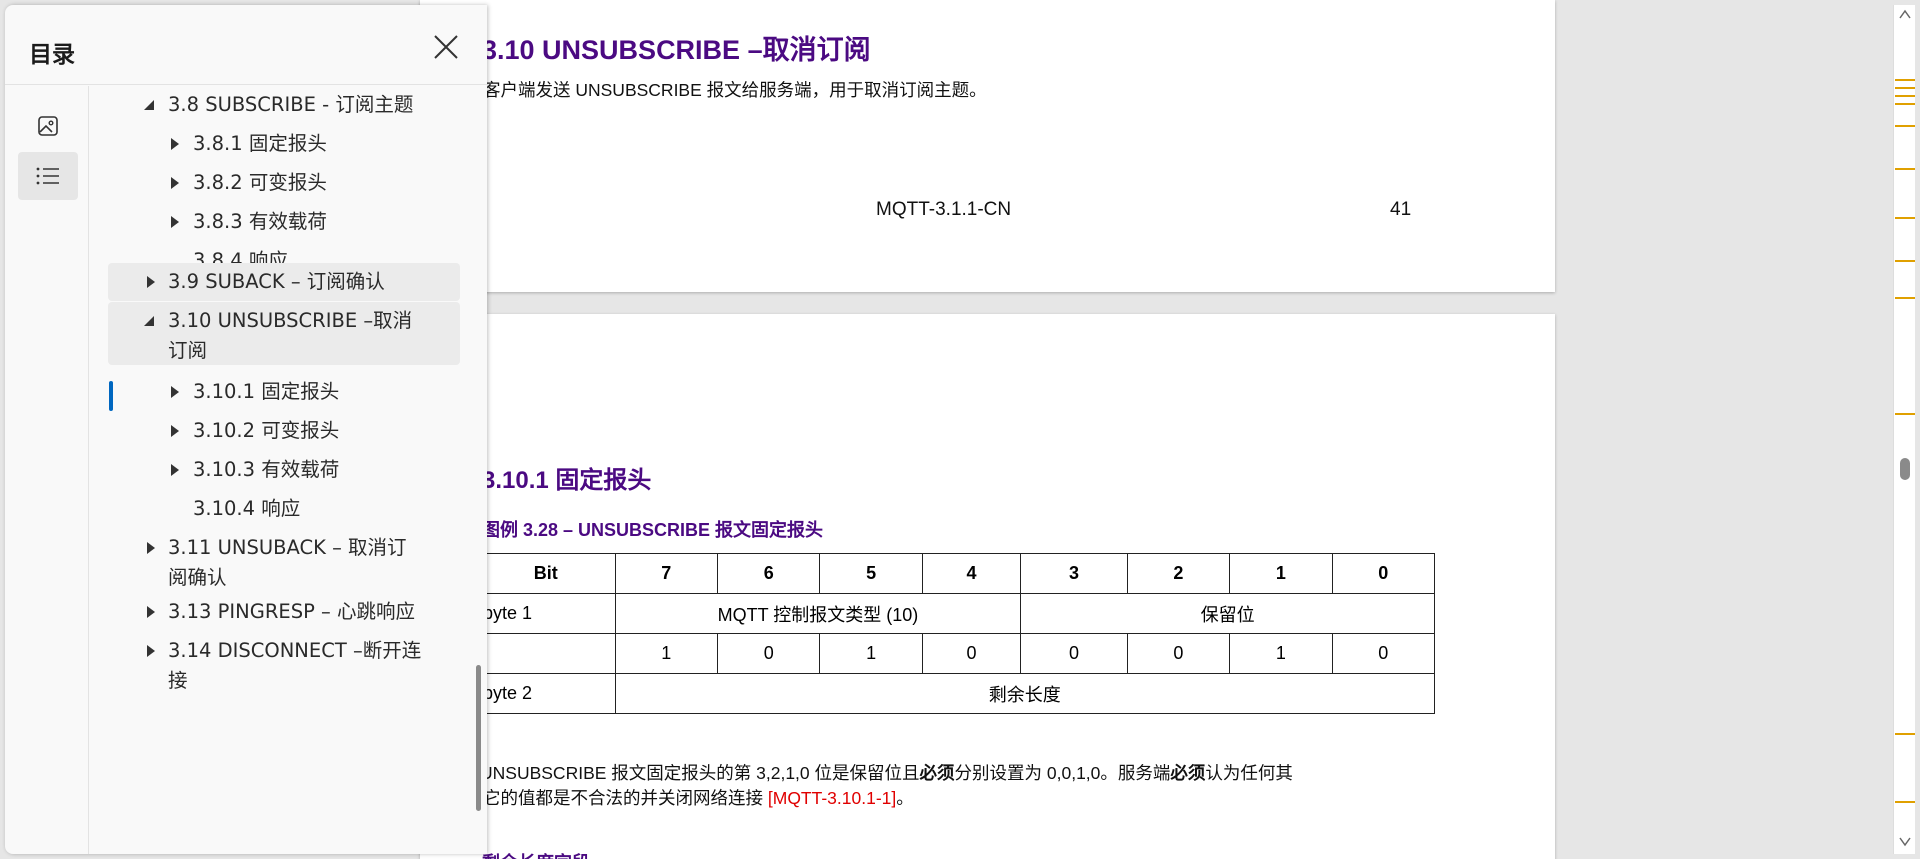 The image size is (1920, 859). I want to click on toc-item-label: 3.8.3 有效载荷, so click(260, 221).